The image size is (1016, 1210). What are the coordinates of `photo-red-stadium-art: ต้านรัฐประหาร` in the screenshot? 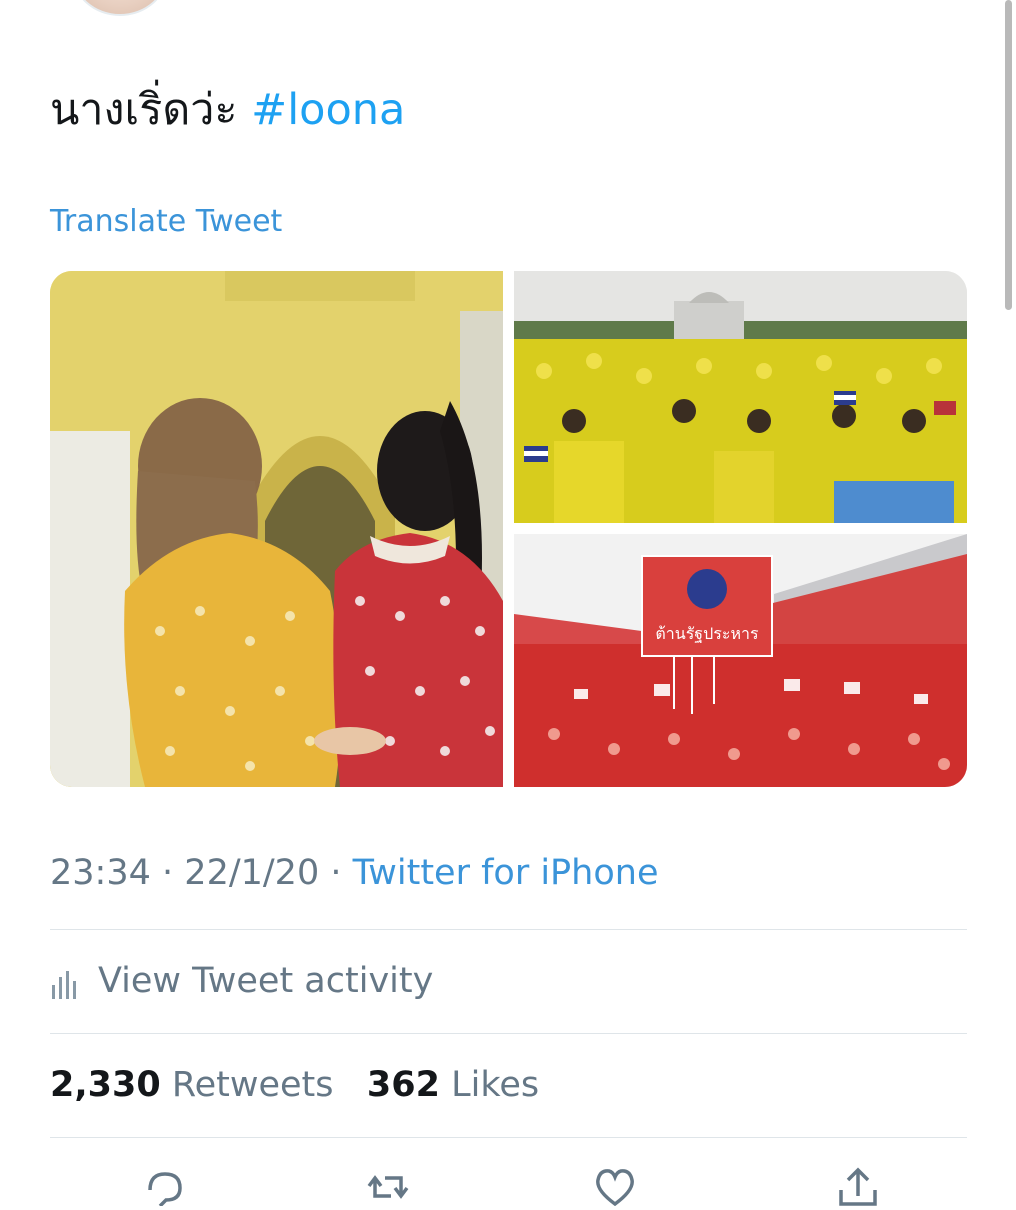 It's located at (740, 660).